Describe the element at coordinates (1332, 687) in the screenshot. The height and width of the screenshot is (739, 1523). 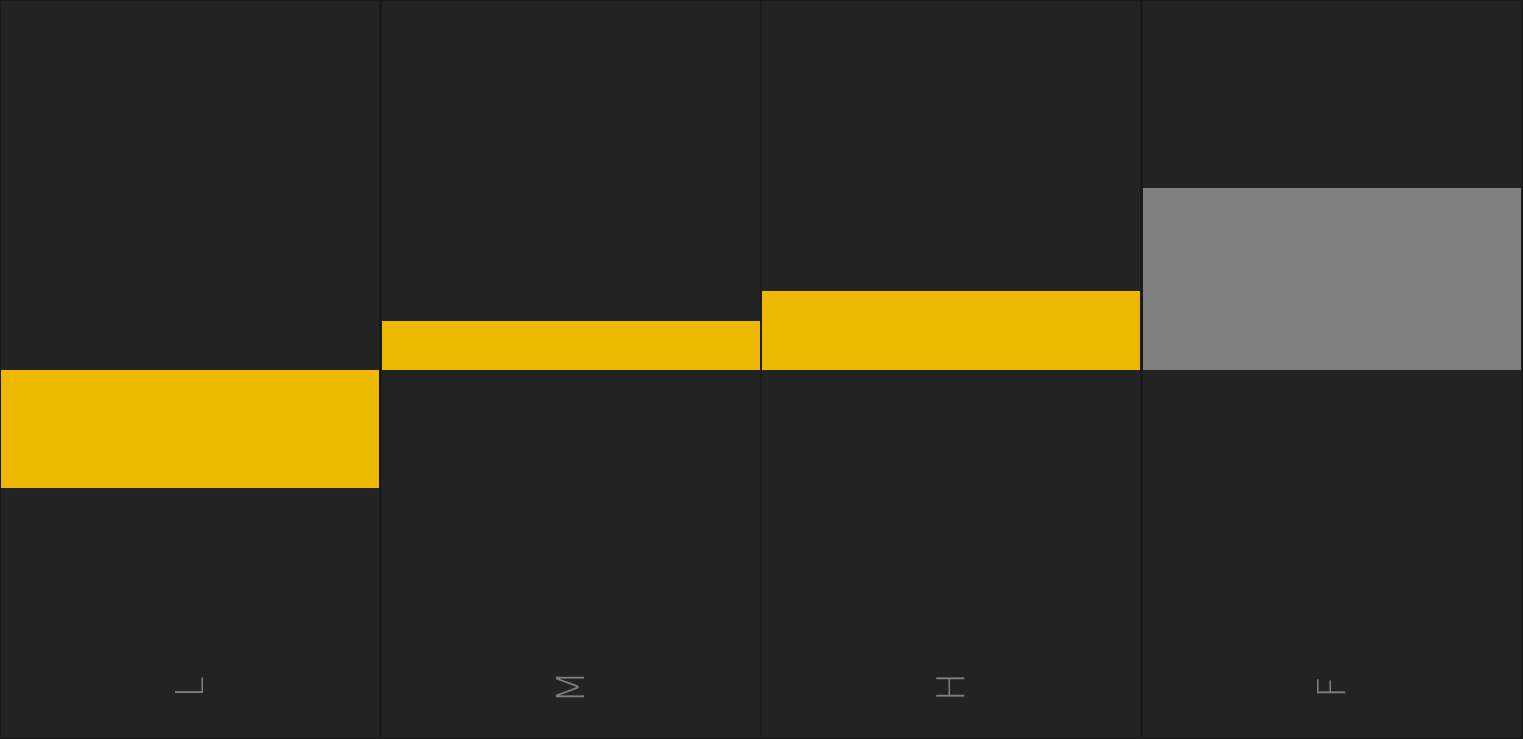
I see `band-filter-label: F` at that location.